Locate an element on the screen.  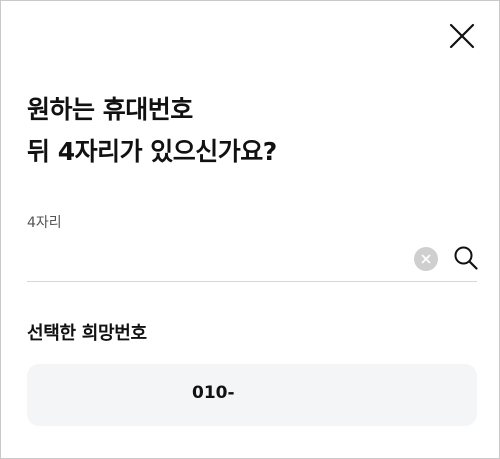
last-four-digits-label: 4자리 is located at coordinates (44, 223).